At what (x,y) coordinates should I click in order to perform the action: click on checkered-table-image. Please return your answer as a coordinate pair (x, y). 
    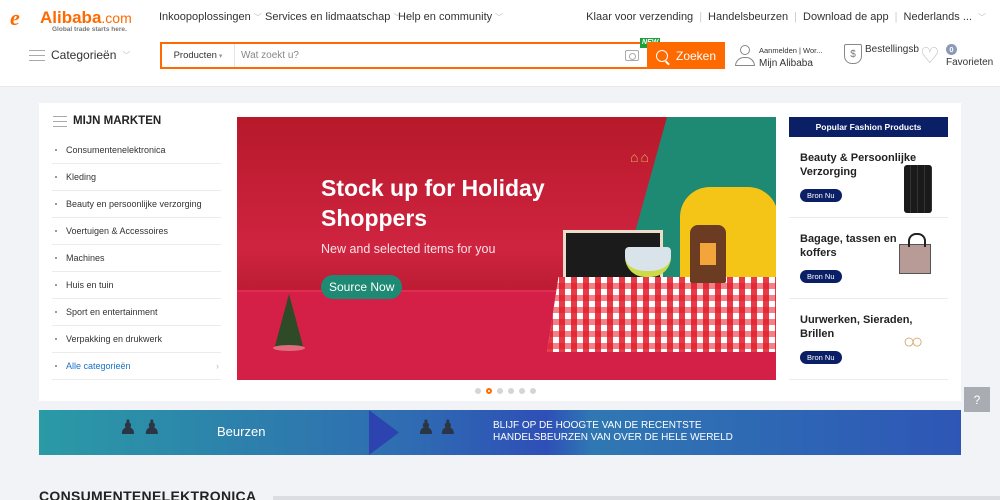
    Looking at the image, I should click on (661, 314).